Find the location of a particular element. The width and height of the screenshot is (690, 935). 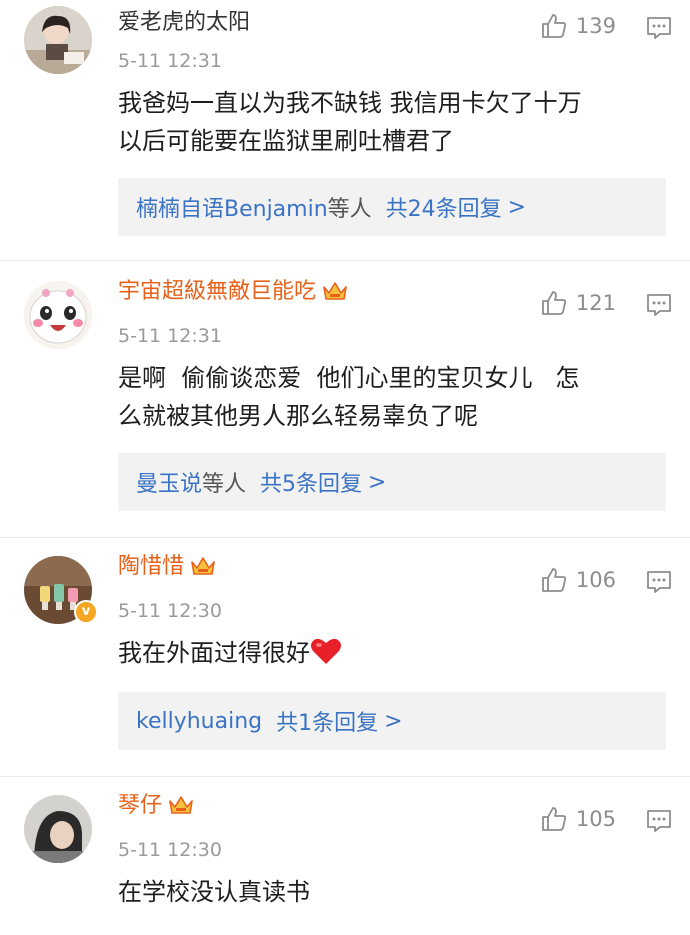

comment-text: 在学校没认真读书 is located at coordinates (389, 892).